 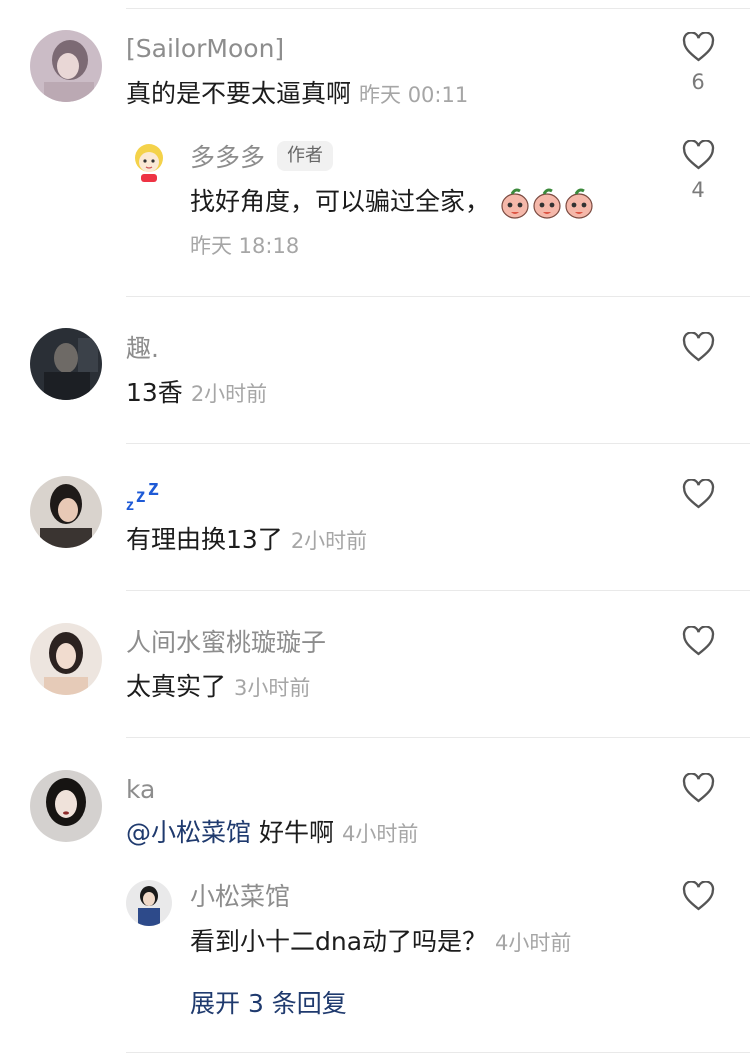 I want to click on comment-text: @小松菜馆 好牛啊 4小时前, so click(x=272, y=832).